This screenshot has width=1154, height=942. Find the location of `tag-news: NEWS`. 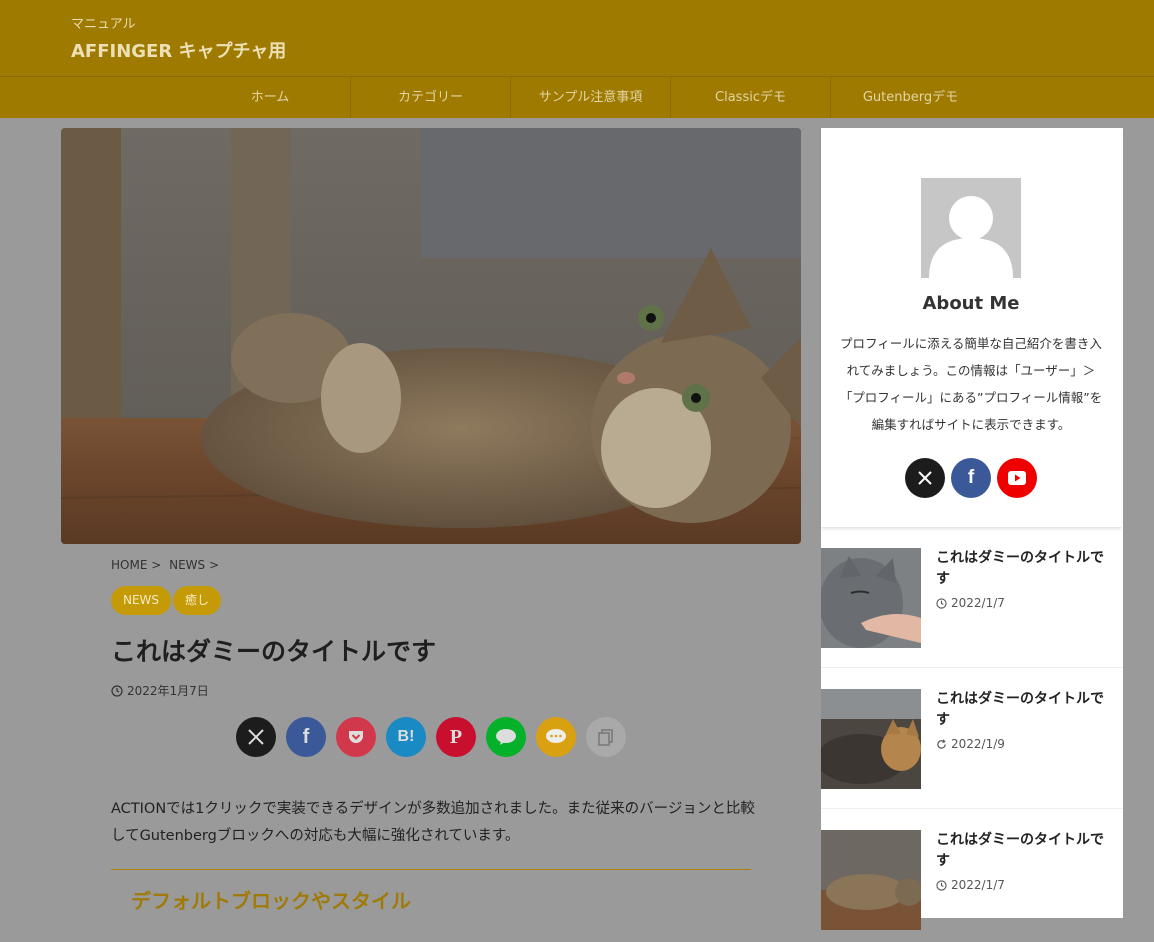

tag-news: NEWS is located at coordinates (141, 600).